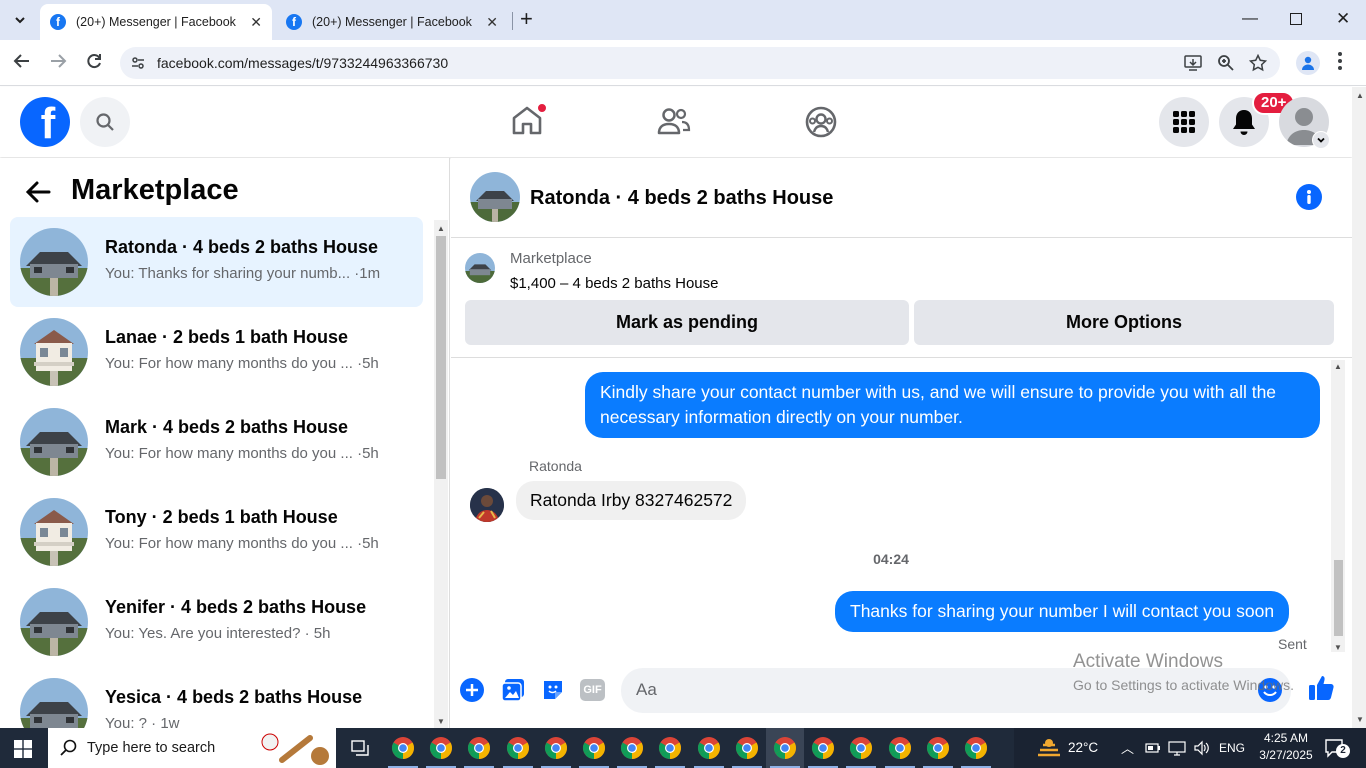 Image resolution: width=1366 pixels, height=768 pixels. Describe the element at coordinates (614, 283) in the screenshot. I see `listing-detail: $1,400 – 4 beds 2 baths House` at that location.